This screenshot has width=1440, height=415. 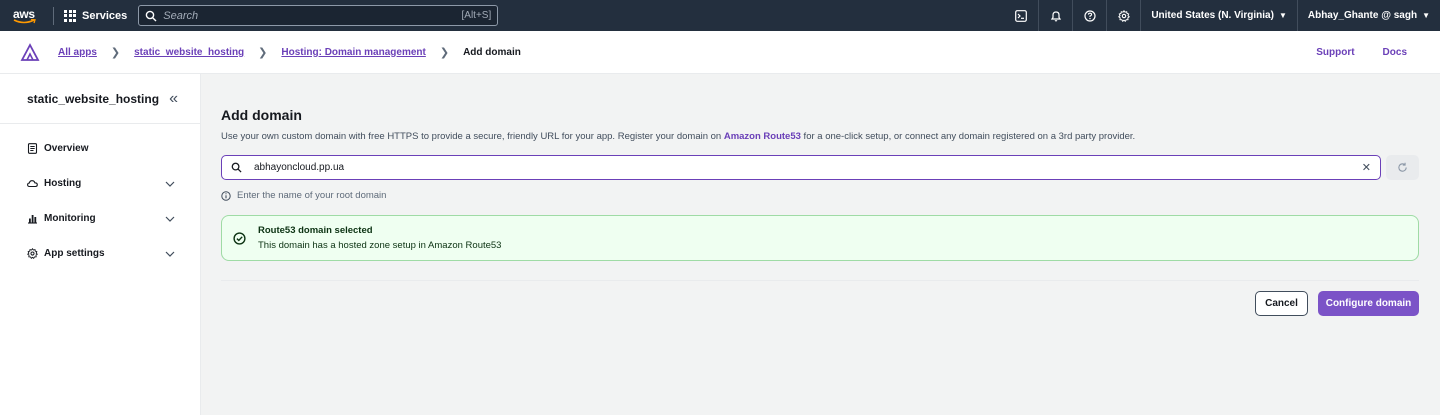 I want to click on amplify-logo-icon, so click(x=30, y=52).